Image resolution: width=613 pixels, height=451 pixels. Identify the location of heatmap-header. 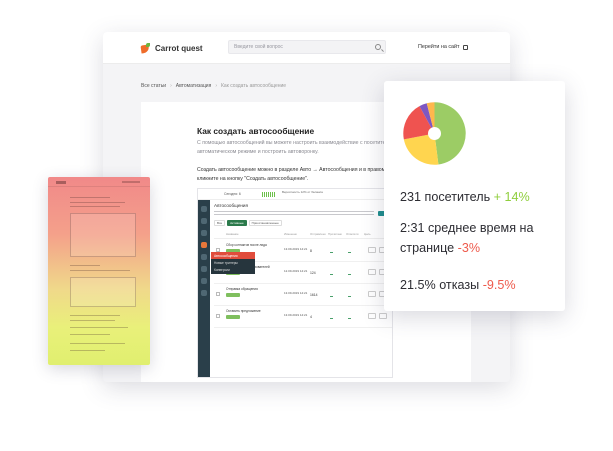
(99, 182).